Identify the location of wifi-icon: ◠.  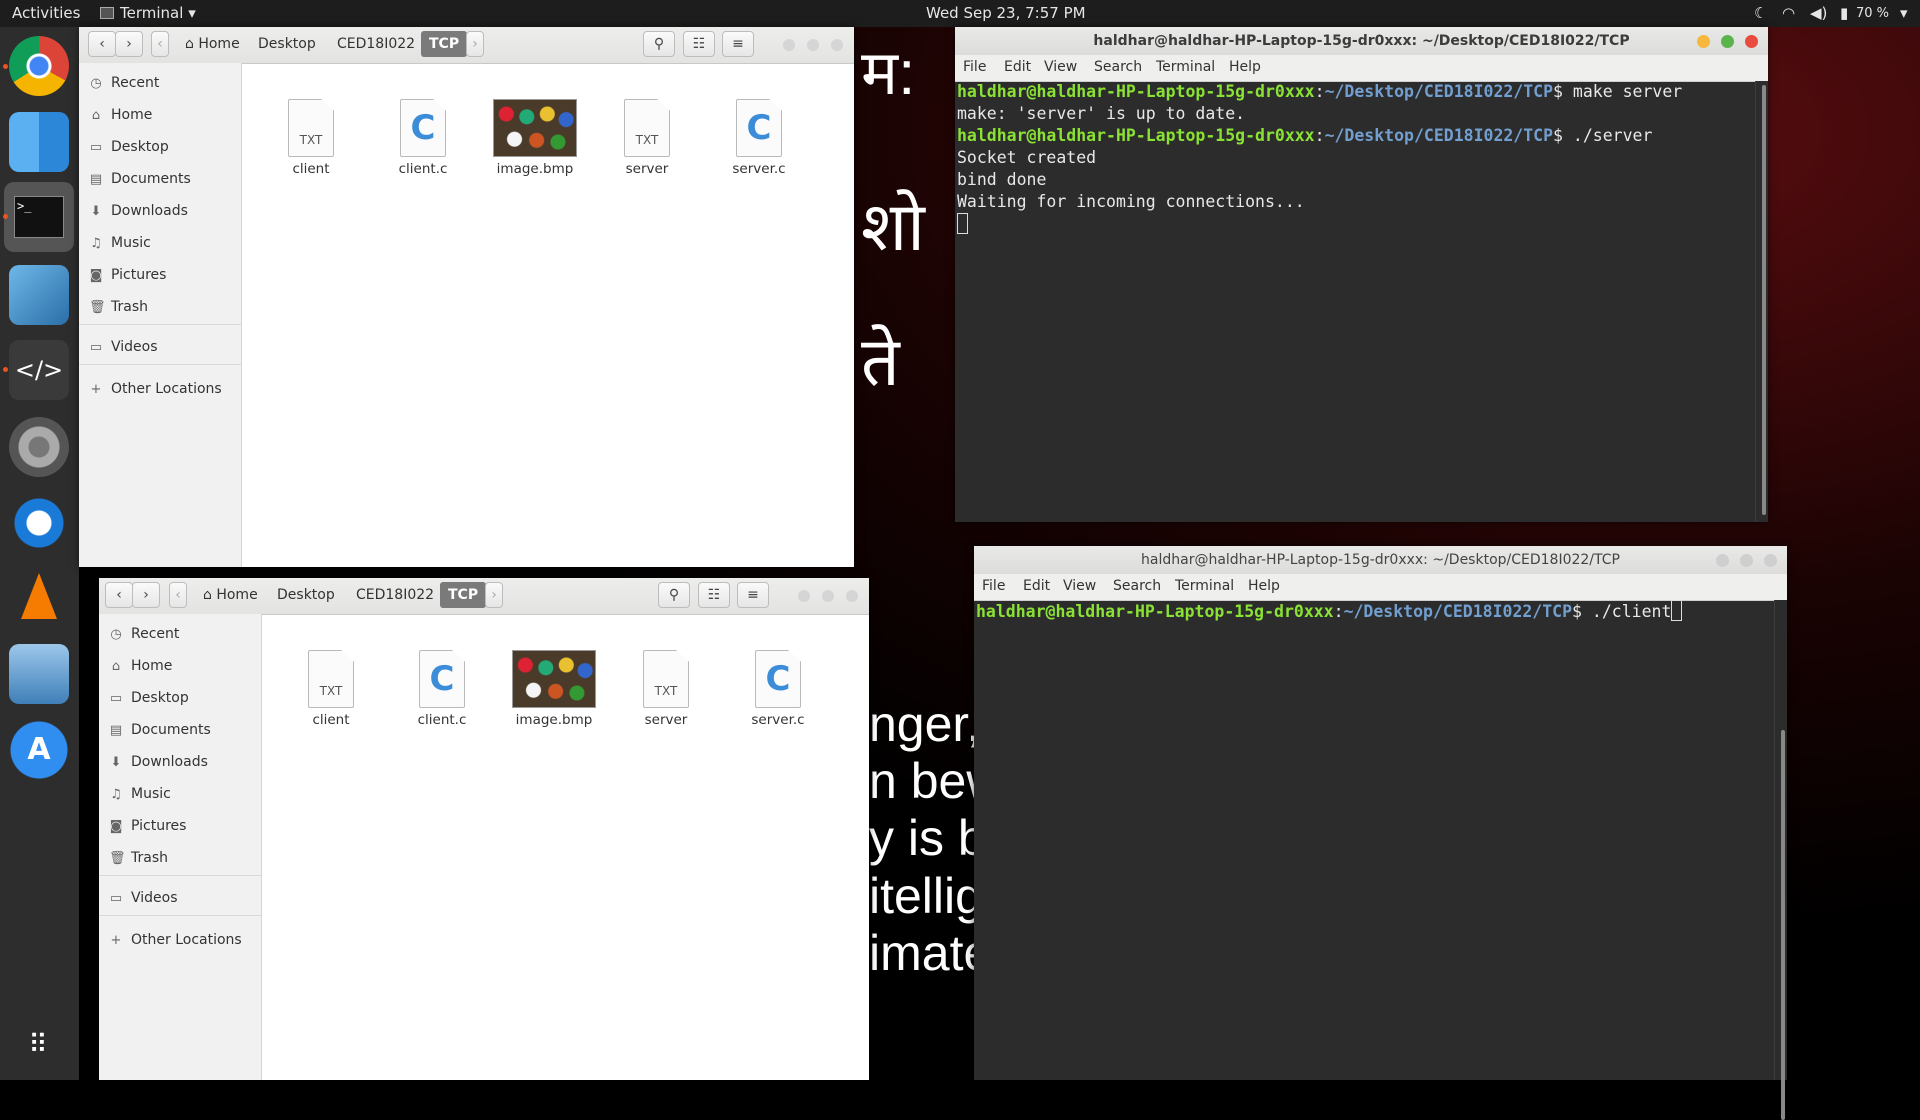
(1788, 13).